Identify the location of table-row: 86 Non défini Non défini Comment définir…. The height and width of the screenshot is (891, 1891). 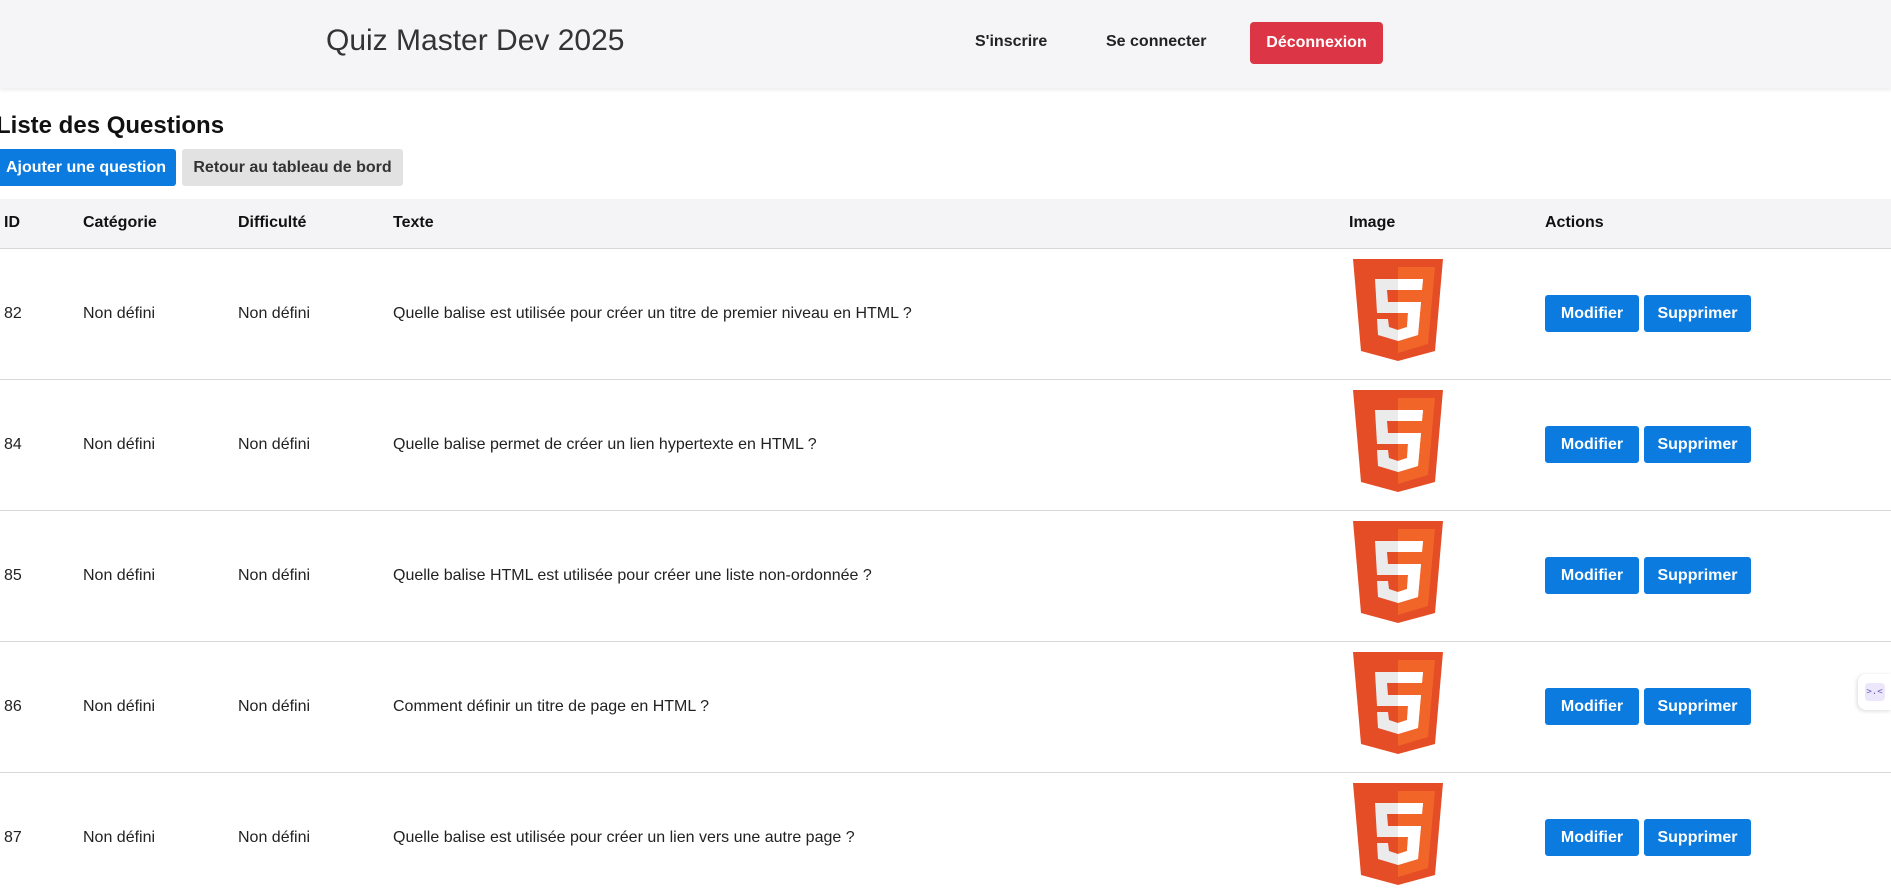
(945, 707).